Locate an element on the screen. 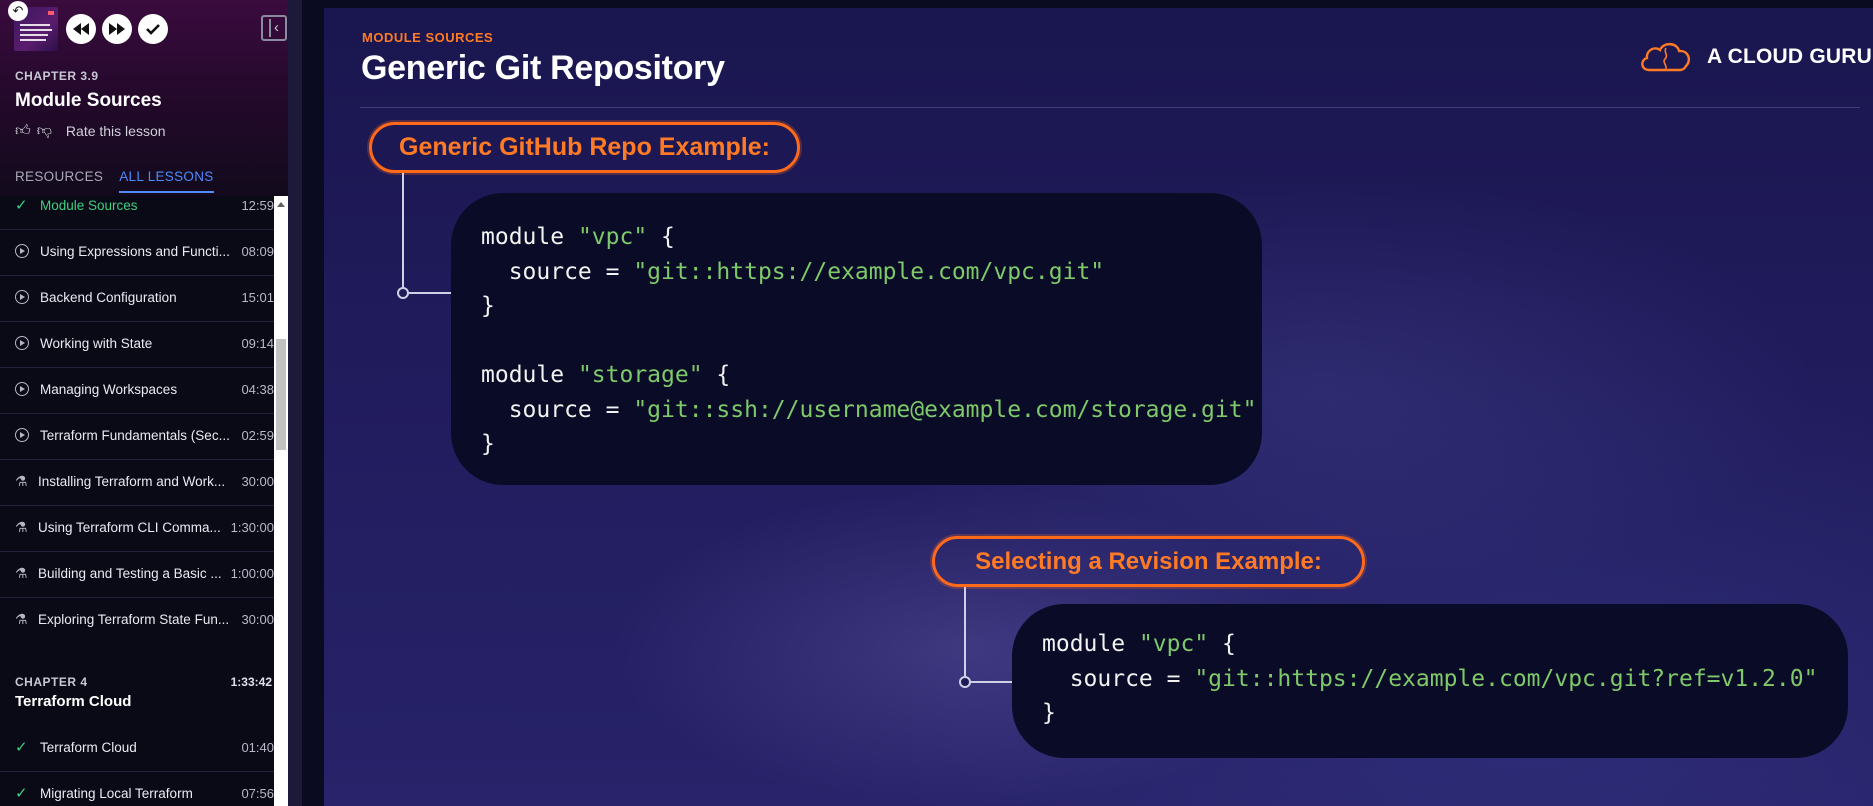 This screenshot has width=1873, height=806. check-icon is located at coordinates (153, 29).